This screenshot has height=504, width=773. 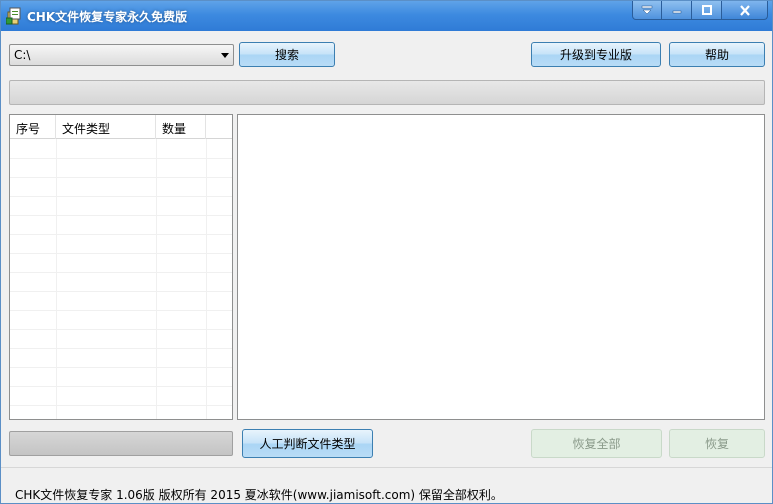 I want to click on menu-icon, so click(x=647, y=10).